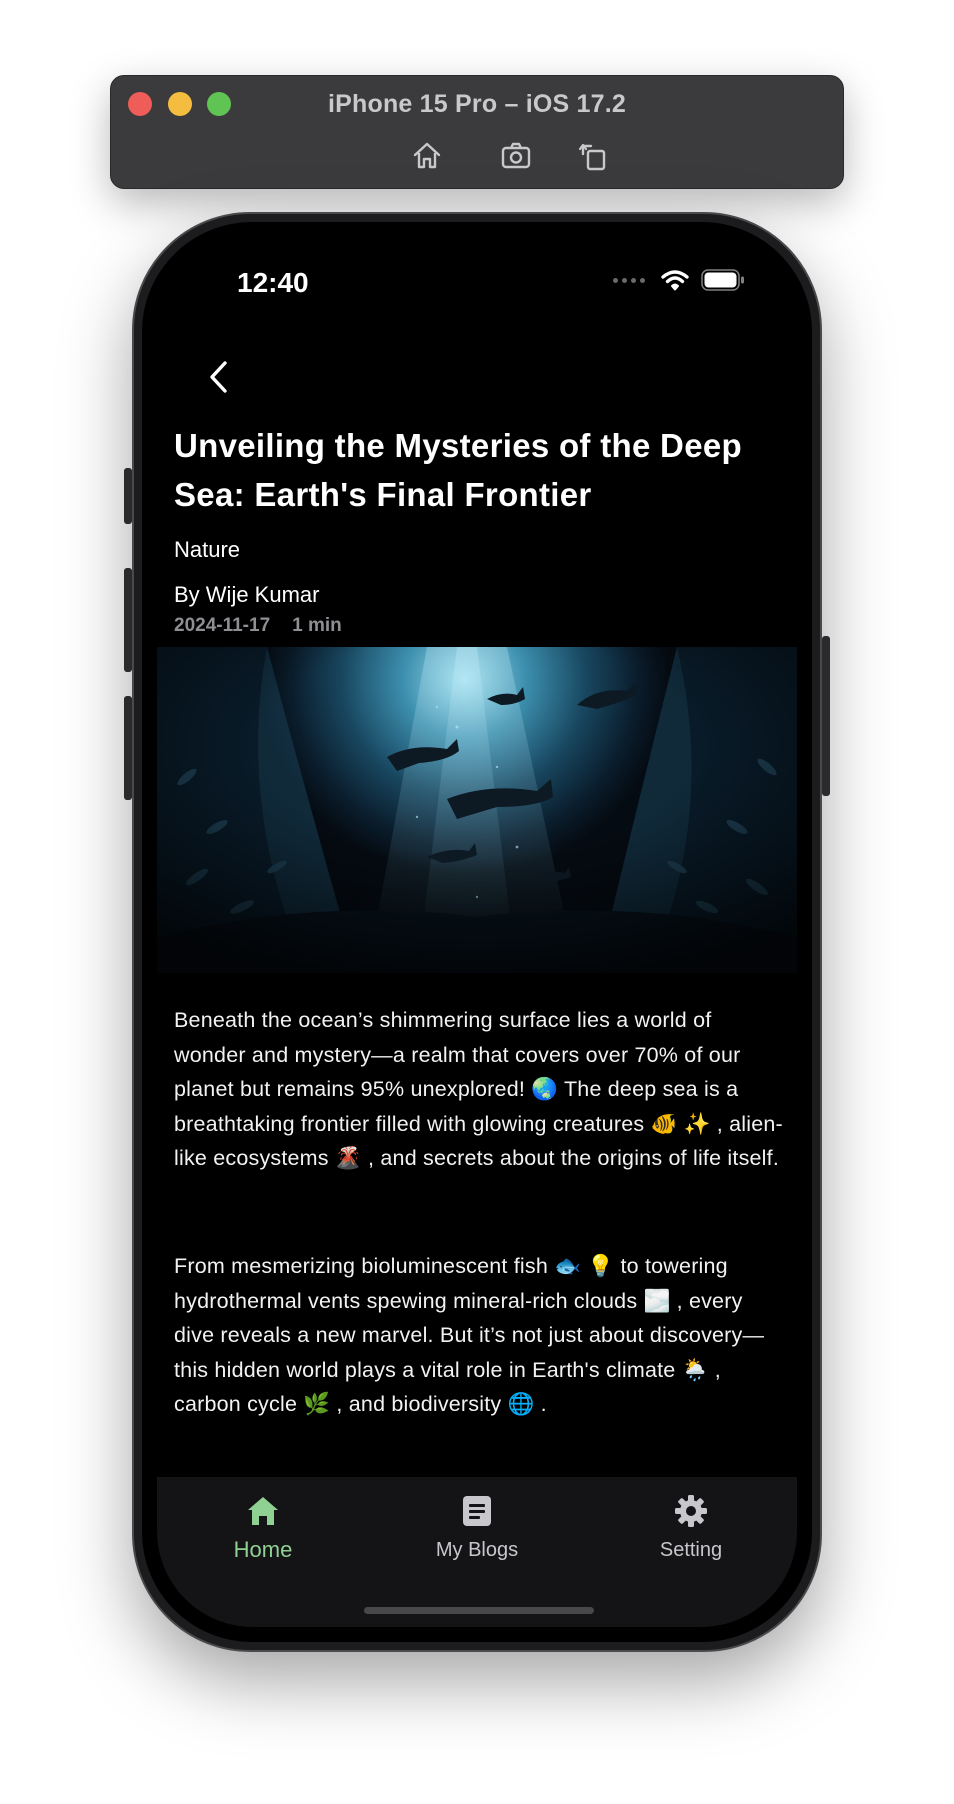  I want to click on article-icon, so click(477, 1511).